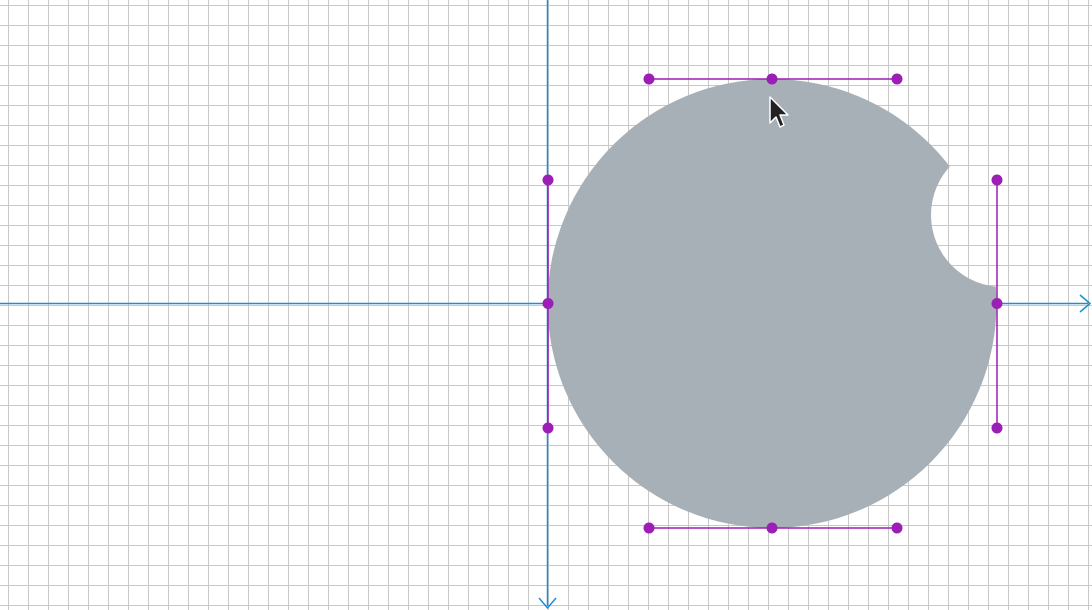 This screenshot has width=1092, height=610. I want to click on control-handle-top-right, so click(897, 79).